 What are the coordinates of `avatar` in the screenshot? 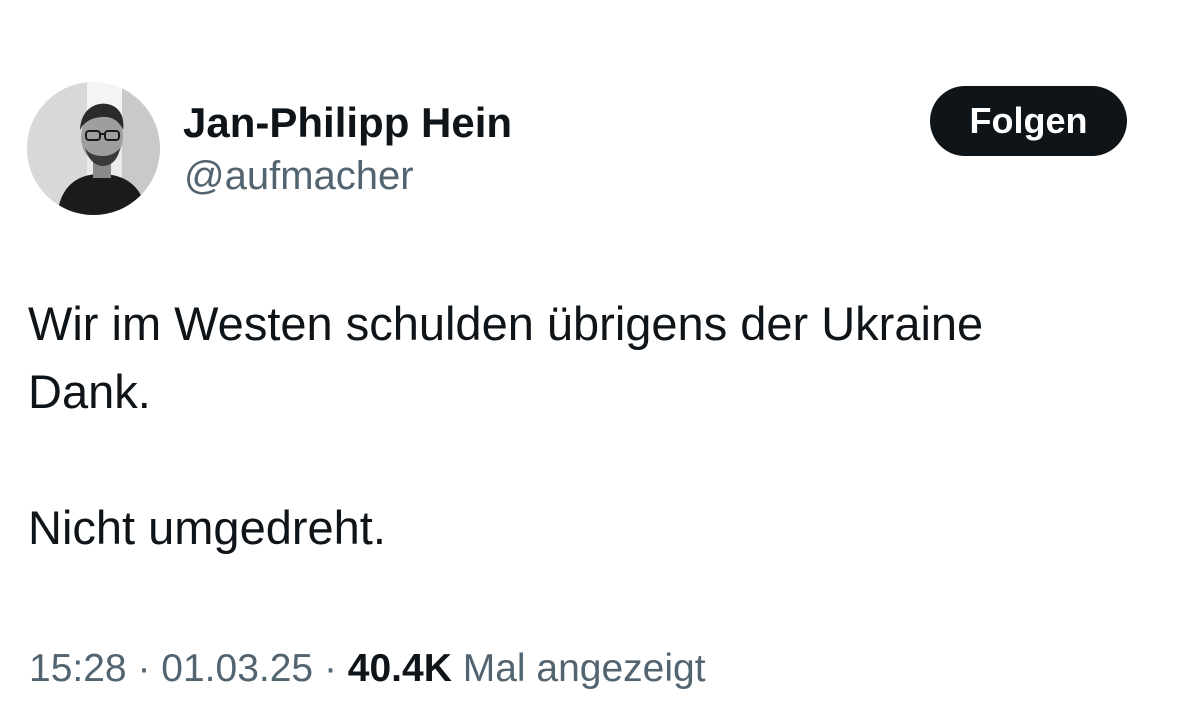 It's located at (93, 148).